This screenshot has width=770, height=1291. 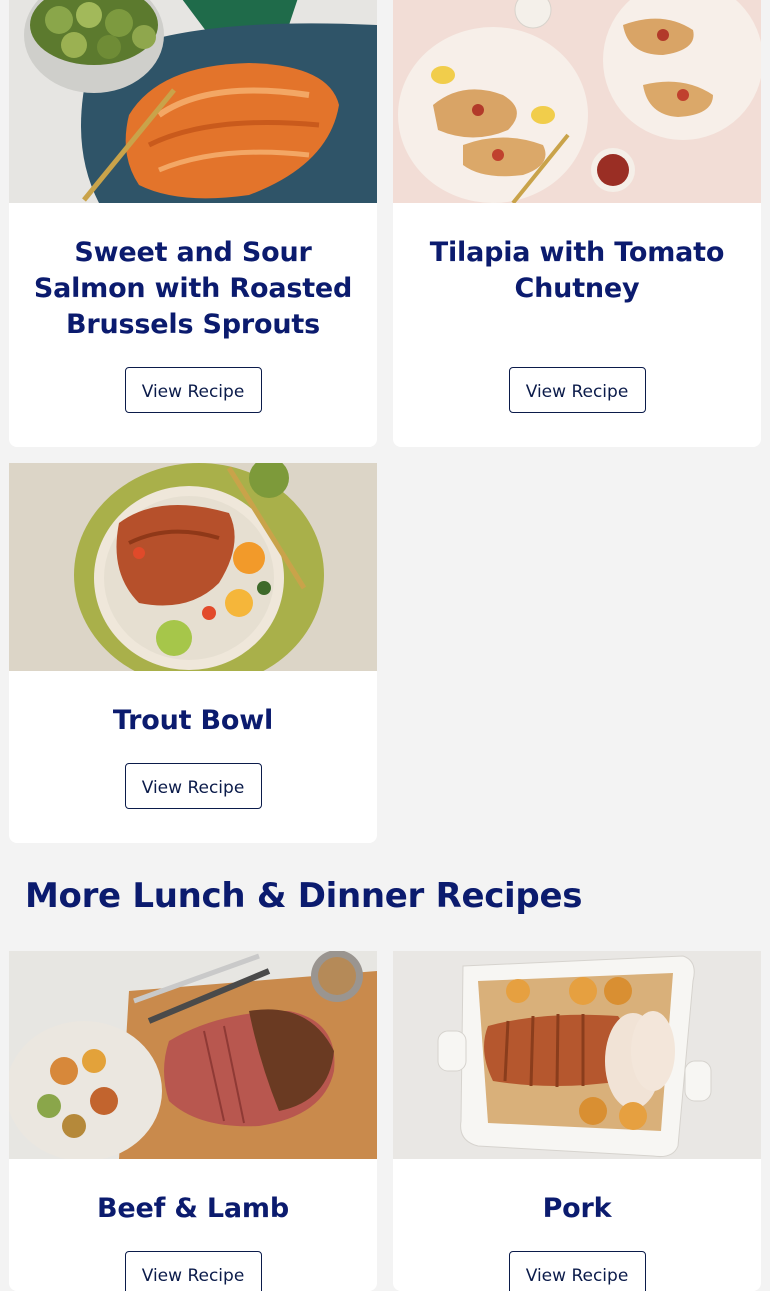 I want to click on recipe-title: Pork, so click(x=577, y=1209).